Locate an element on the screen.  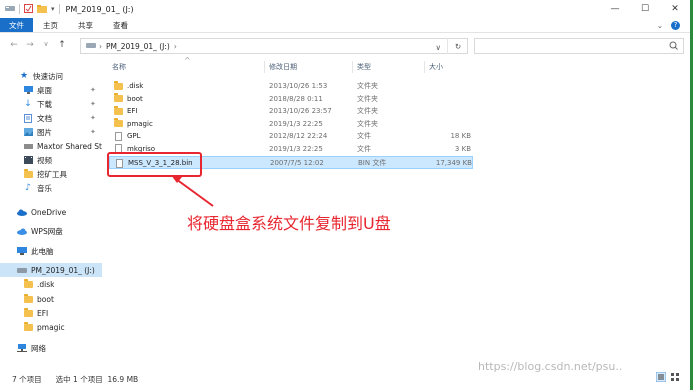
tab-home: 主页 is located at coordinates (50, 25).